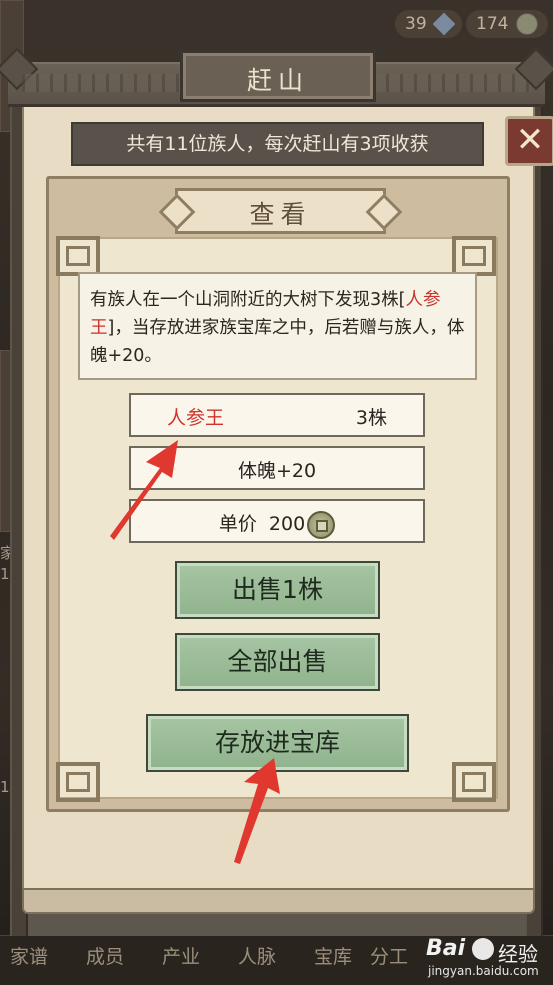 The width and height of the screenshot is (553, 985). I want to click on gem-icon, so click(444, 24).